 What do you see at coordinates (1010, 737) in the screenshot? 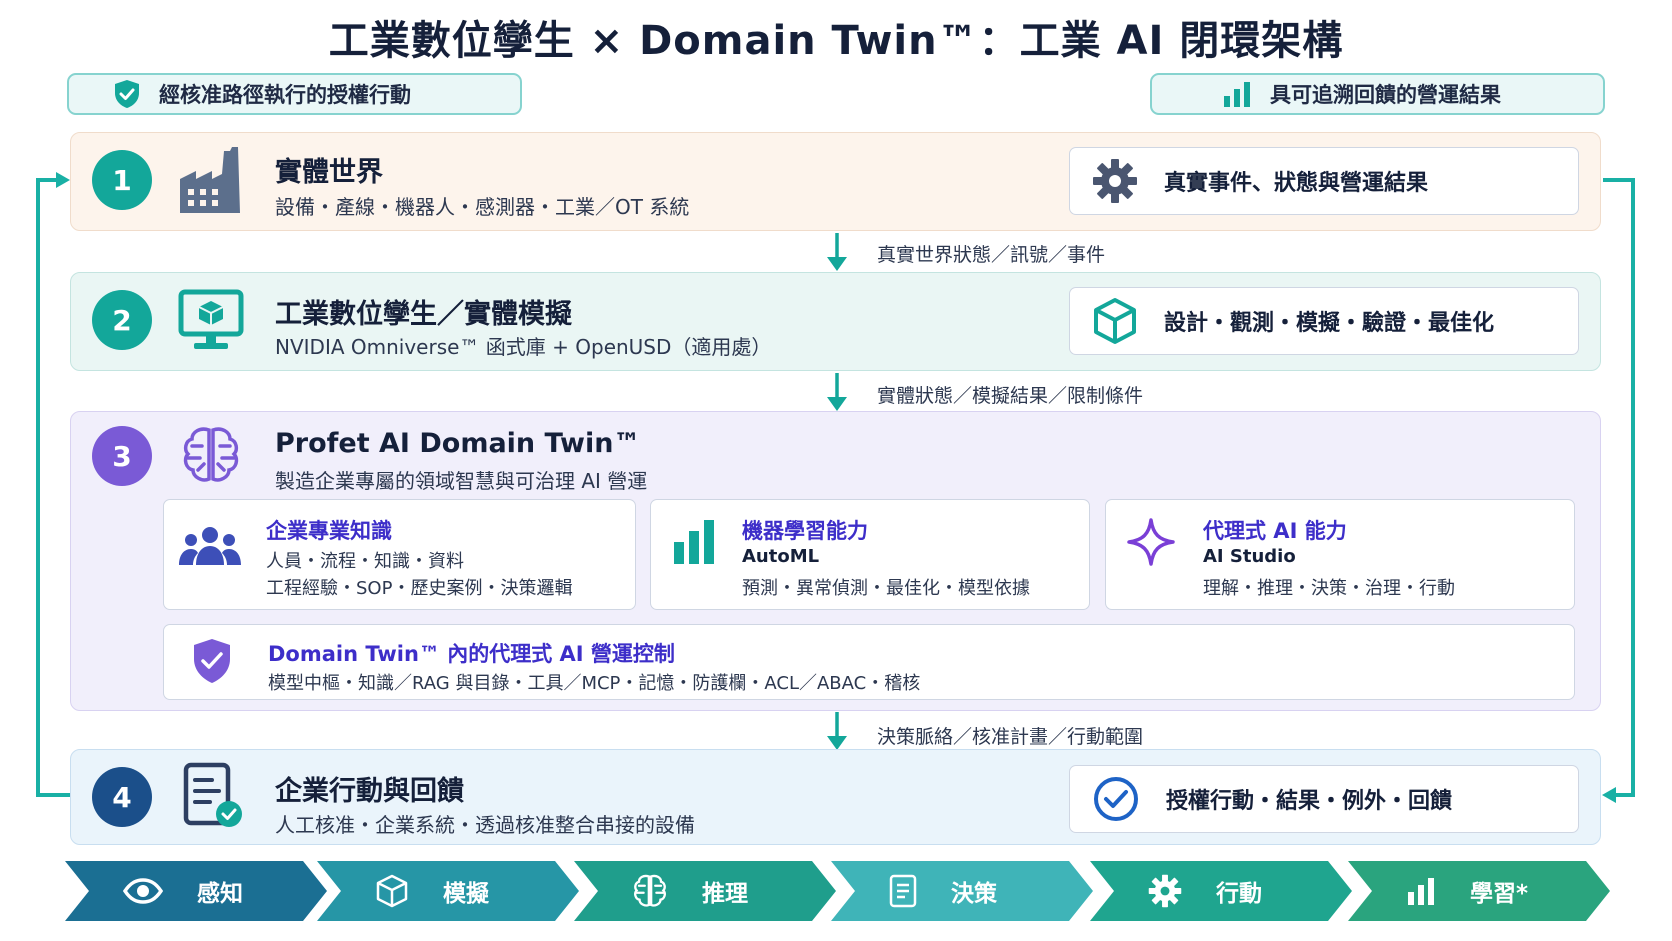
I see `flow-label-3: 決策脈絡／核准計畫／行動範圍` at bounding box center [1010, 737].